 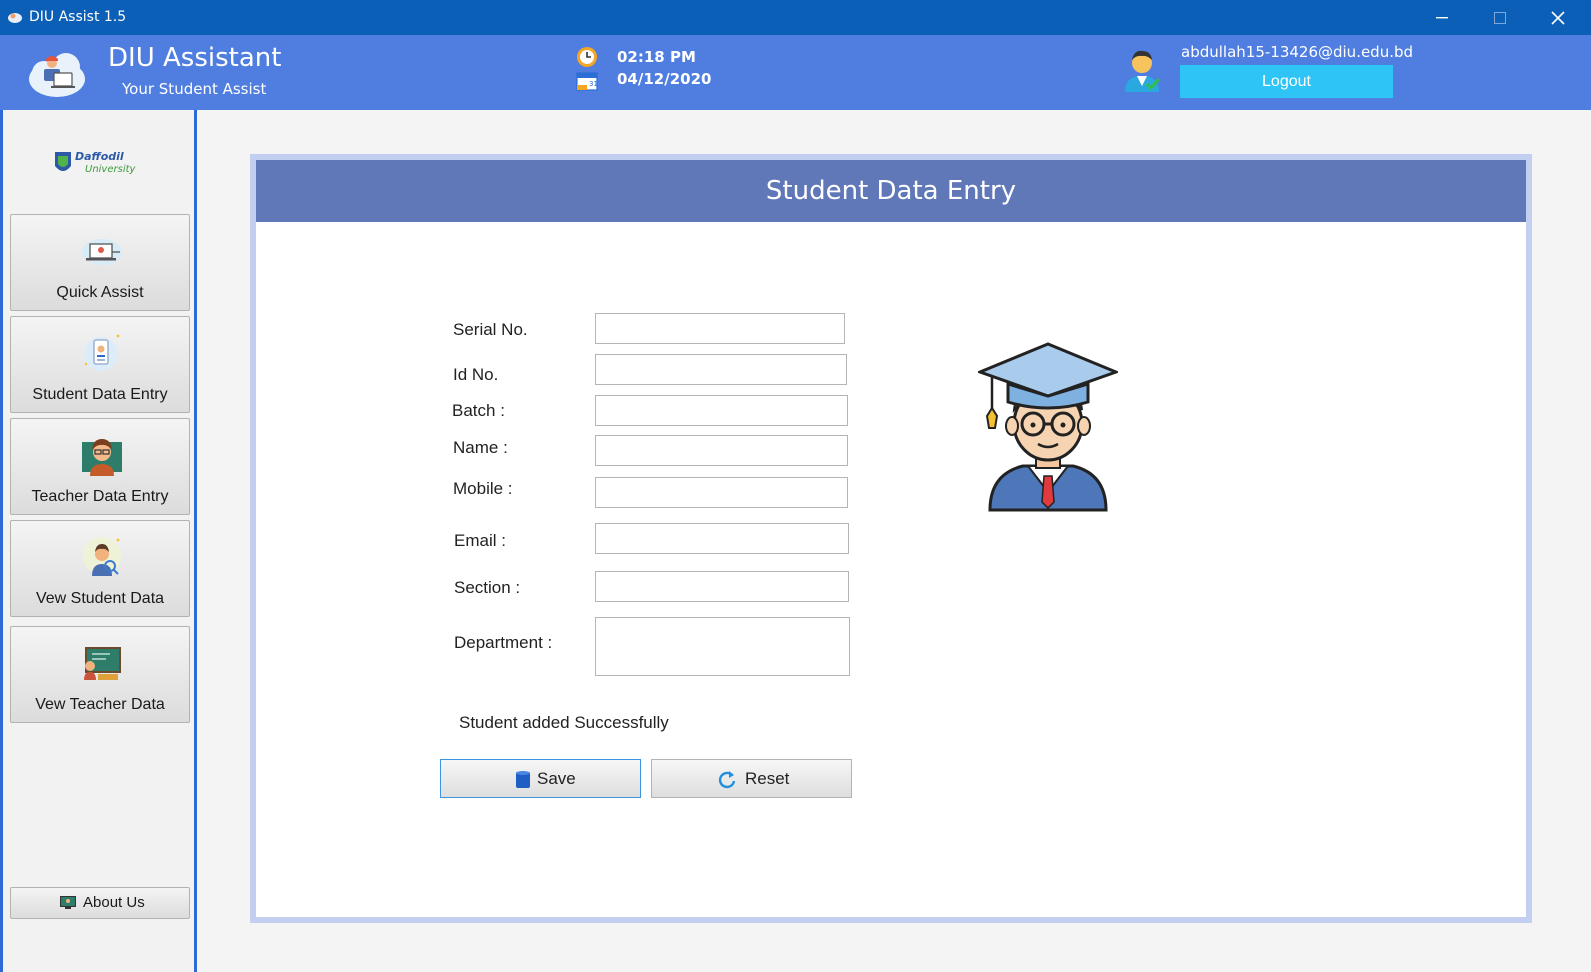 What do you see at coordinates (57, 75) in the screenshot?
I see `cloud-assistant-logo` at bounding box center [57, 75].